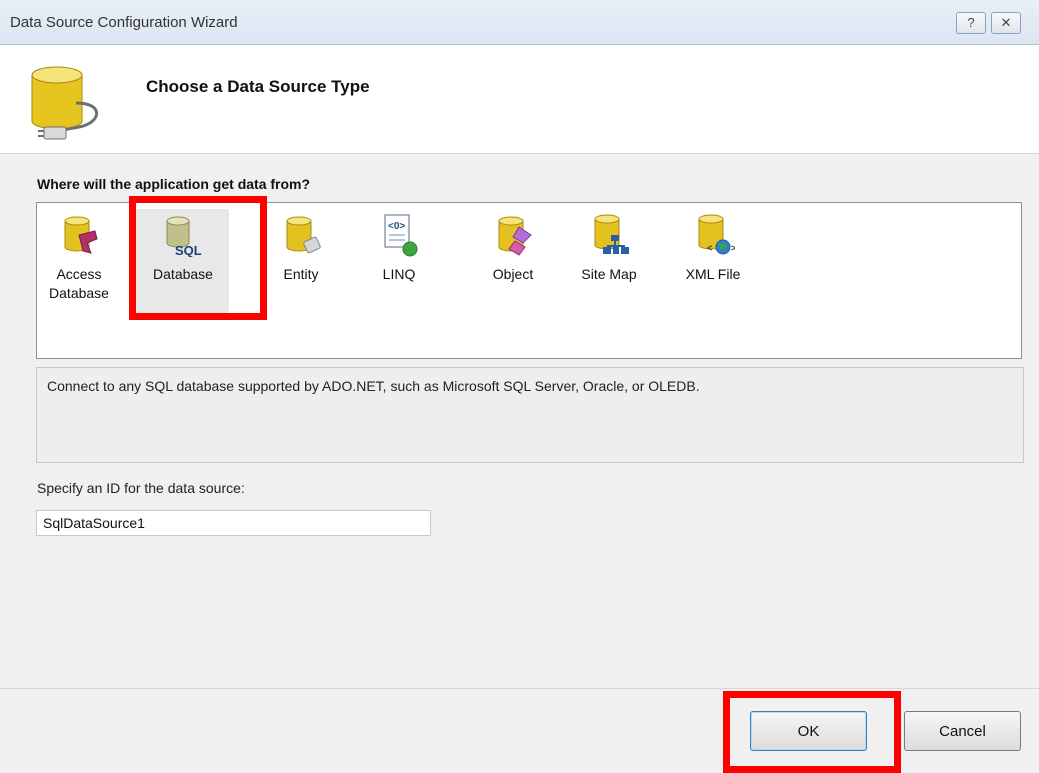 This screenshot has height=773, width=1039. What do you see at coordinates (79, 258) in the screenshot?
I see `list-item-access-database: Access Database` at bounding box center [79, 258].